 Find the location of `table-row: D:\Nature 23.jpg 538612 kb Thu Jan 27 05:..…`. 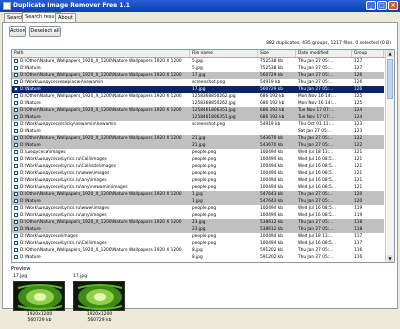

table-row: D:\Nature 23.jpg 538612 kb Thu Jan 27 05:..… is located at coordinates (198, 229).